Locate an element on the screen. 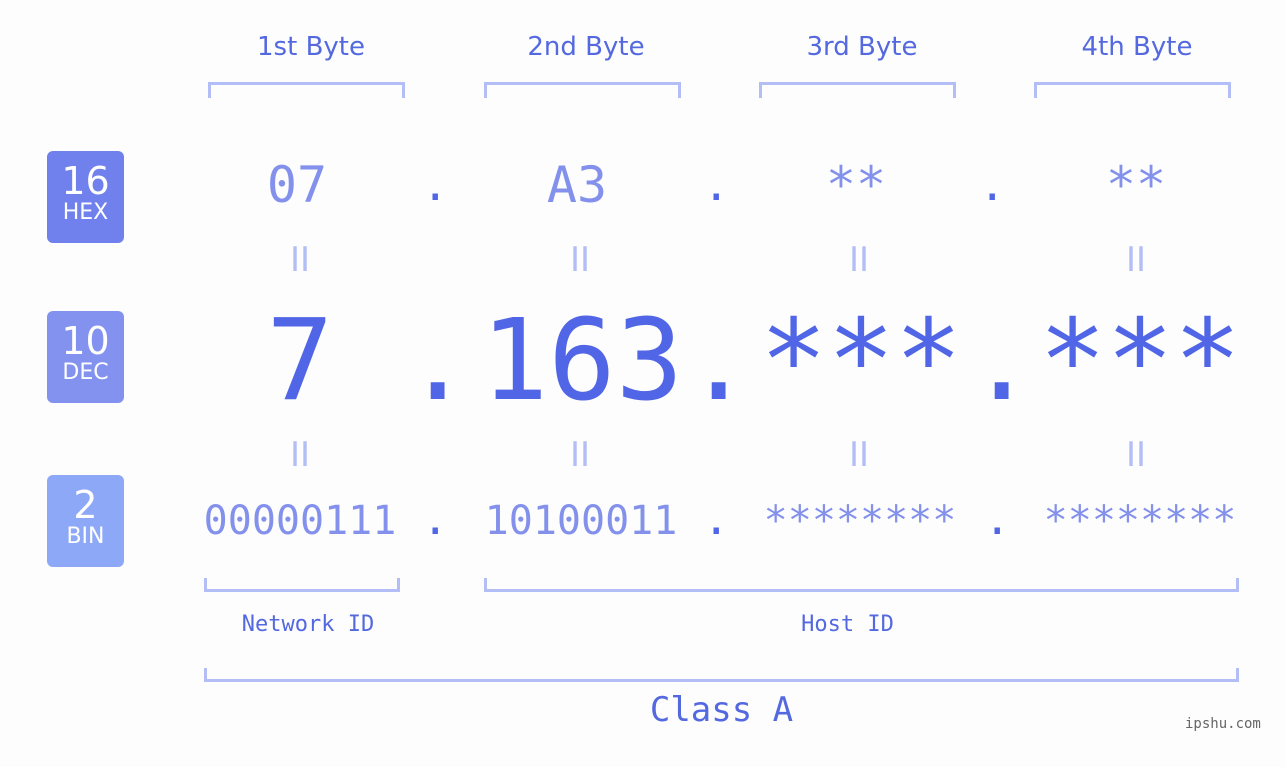 Image resolution: width=1285 pixels, height=767 pixels. equals-3: II is located at coordinates (859, 260).